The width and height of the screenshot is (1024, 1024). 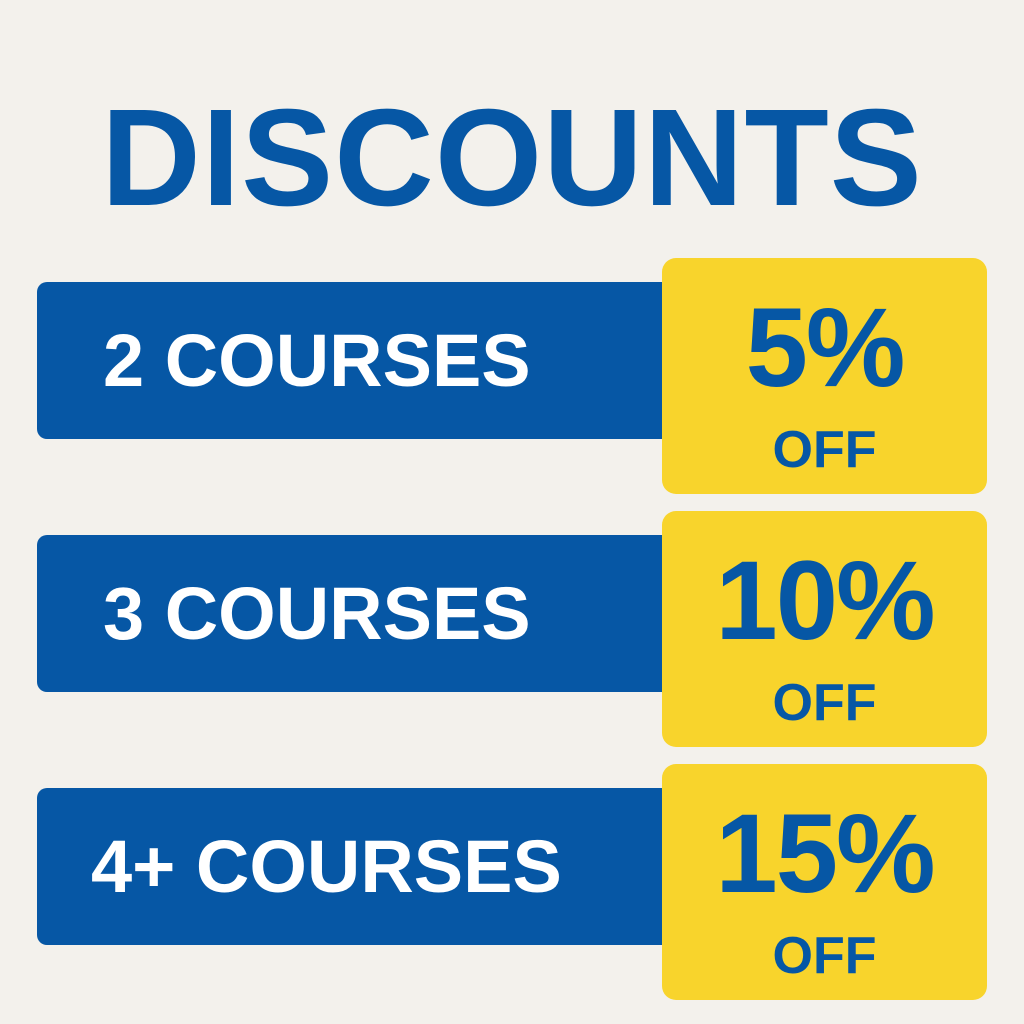 I want to click on discount-badge: 5% OFF, so click(x=824, y=376).